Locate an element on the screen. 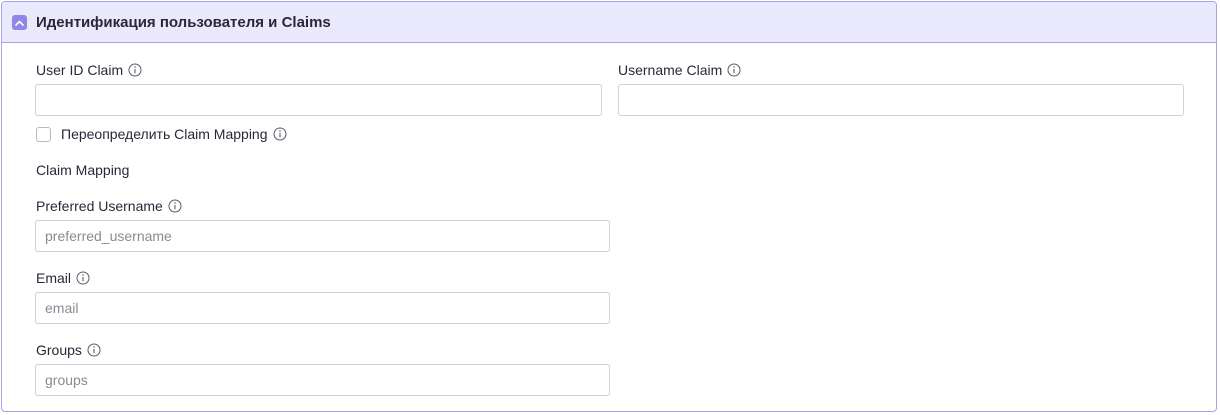 This screenshot has height=415, width=1220. preferred-username-label: Preferred Username is located at coordinates (109, 206).